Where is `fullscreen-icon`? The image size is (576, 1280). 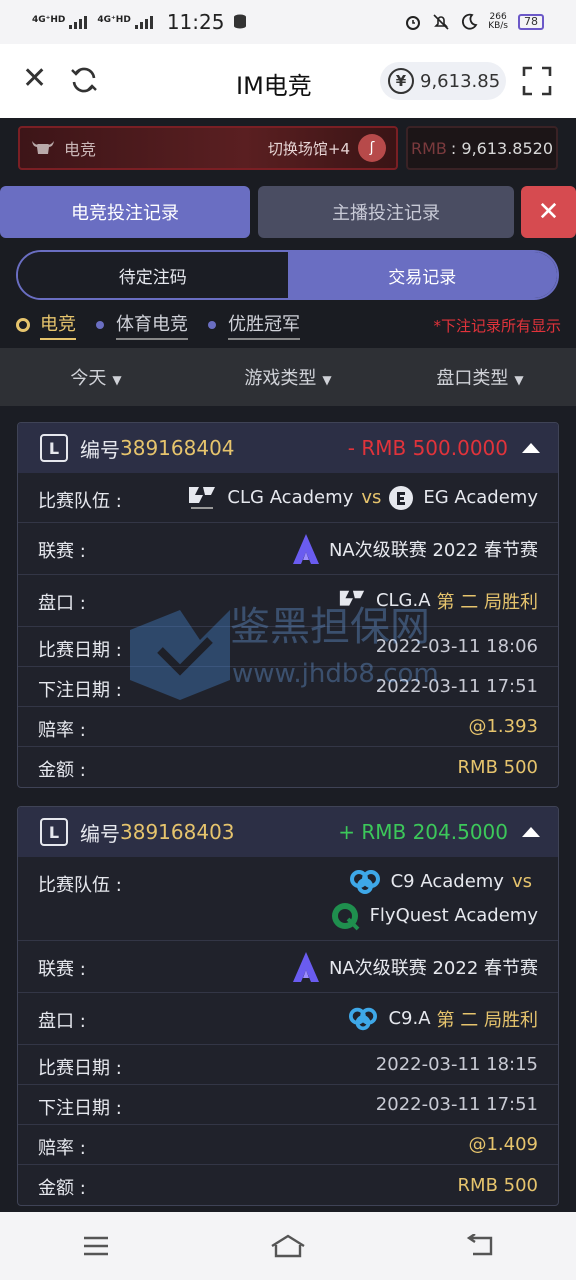 fullscreen-icon is located at coordinates (537, 81).